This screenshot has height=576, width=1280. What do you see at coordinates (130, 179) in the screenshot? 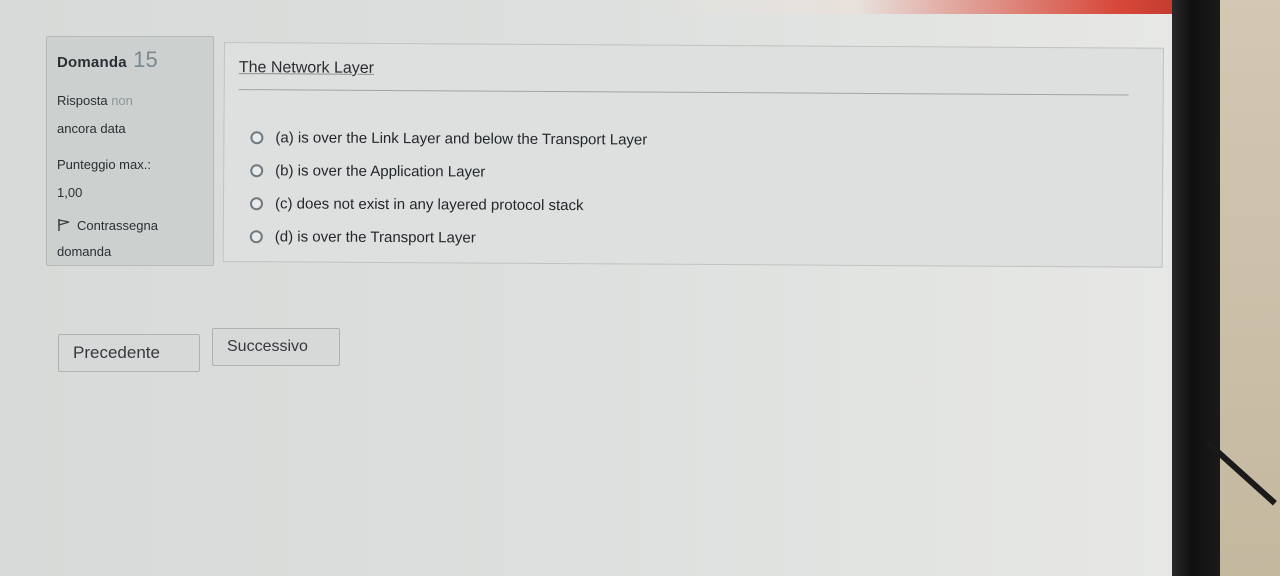
I see `max-grade: Punteggio max.: 1,00` at bounding box center [130, 179].